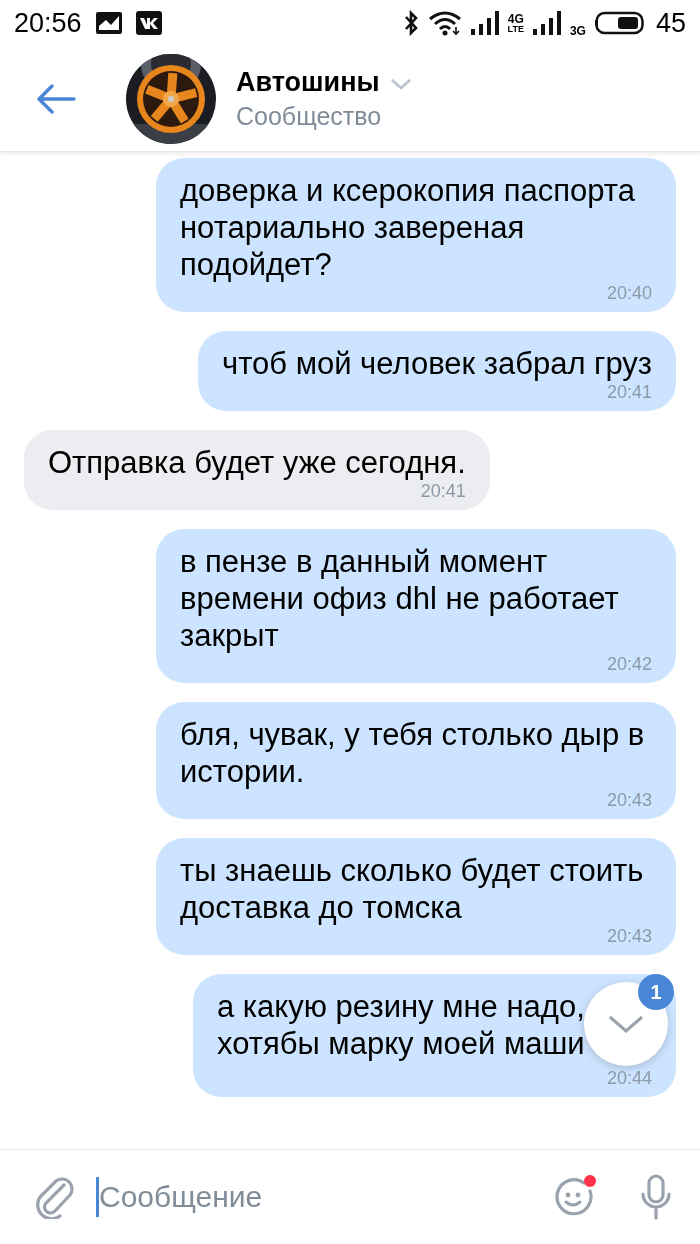  Describe the element at coordinates (309, 116) in the screenshot. I see `chat-subtitle: Сообщество` at that location.